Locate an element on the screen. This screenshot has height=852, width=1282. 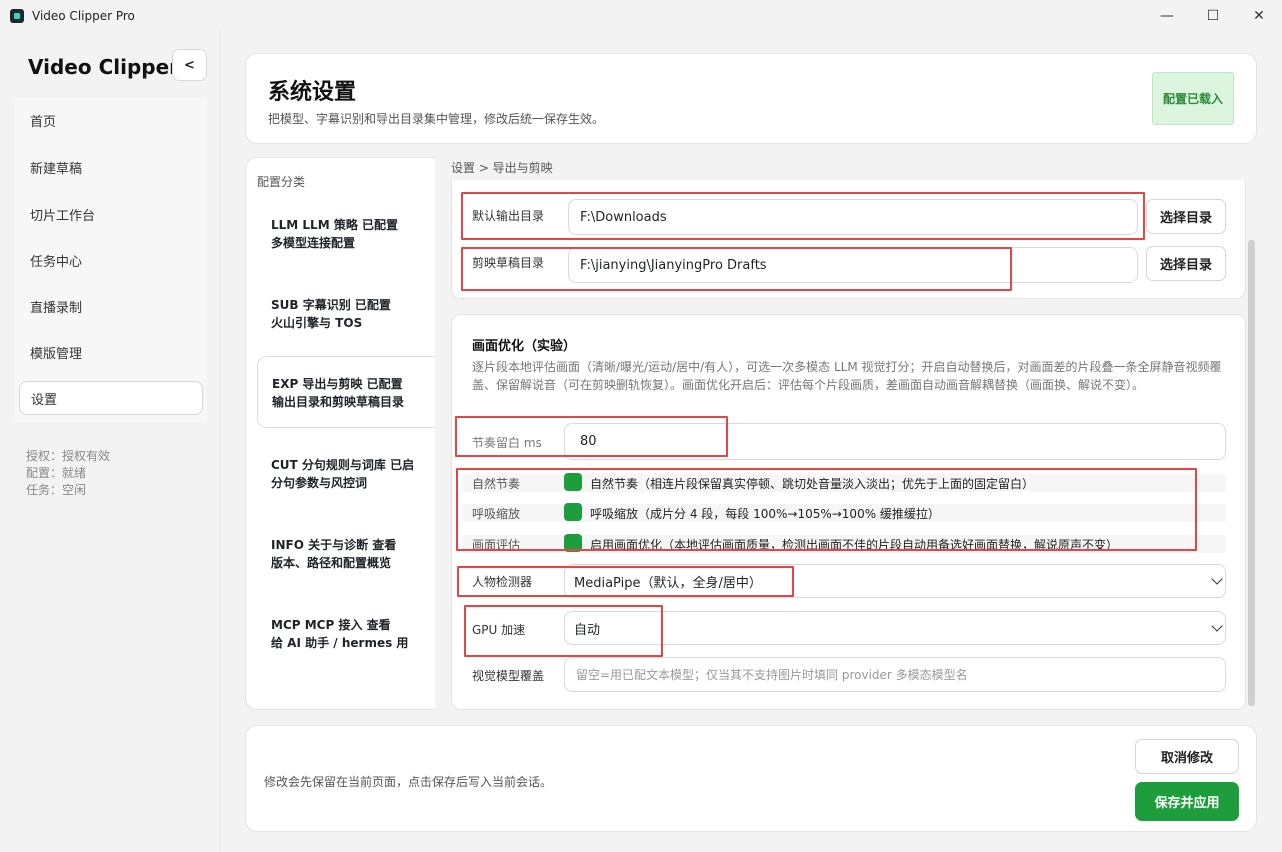
sidebar-nav: 首页 新建草稿 切片工作台 任务中心 直播录制 模版管理 设置 is located at coordinates (111, 260).